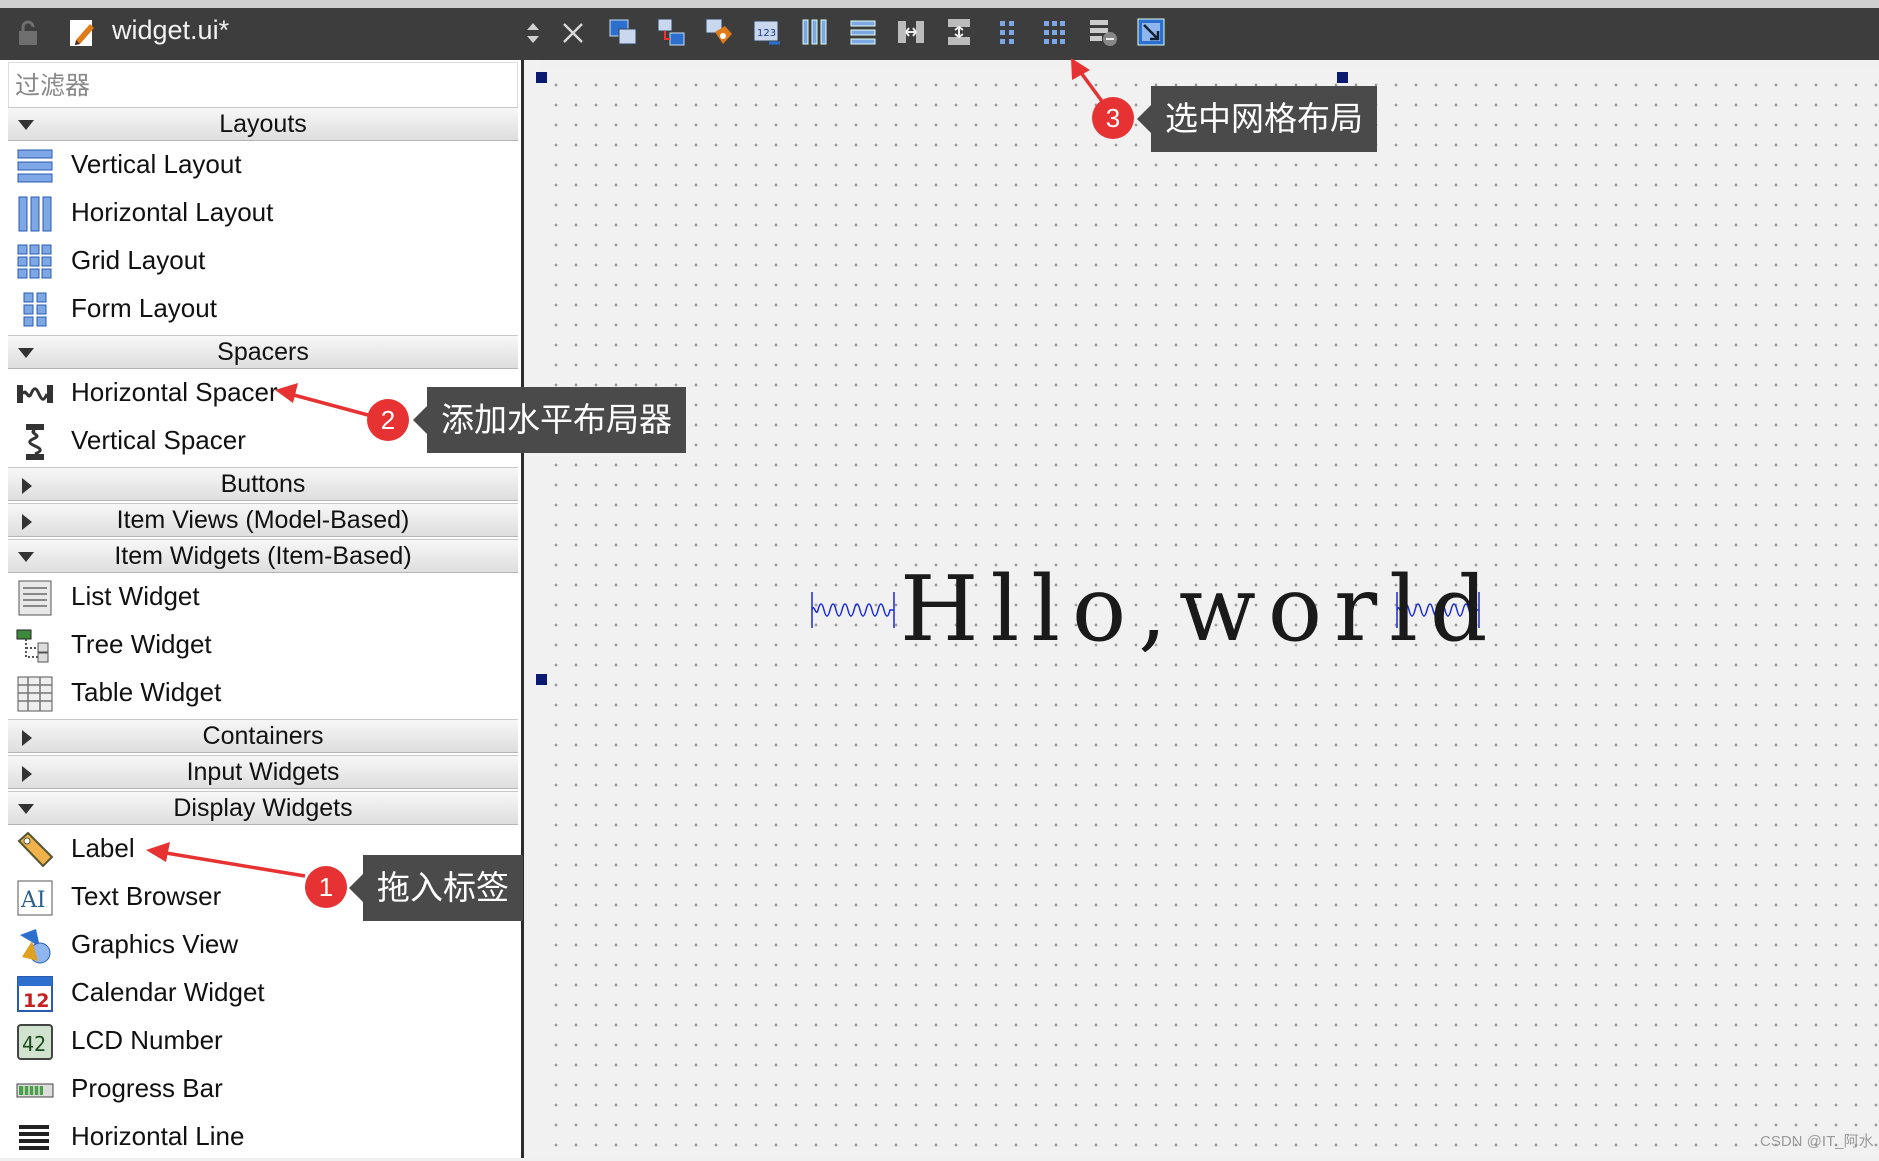 The image size is (1879, 1161). I want to click on widget-item-label: List Widget, so click(135, 596).